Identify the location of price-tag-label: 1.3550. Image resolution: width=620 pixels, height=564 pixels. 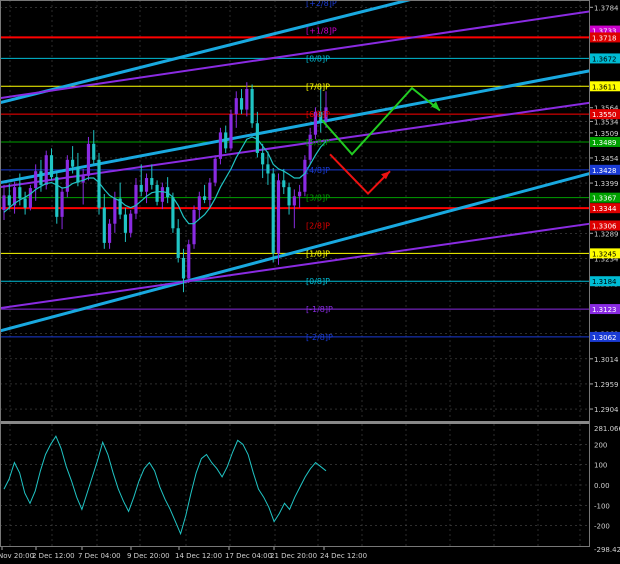
(604, 115).